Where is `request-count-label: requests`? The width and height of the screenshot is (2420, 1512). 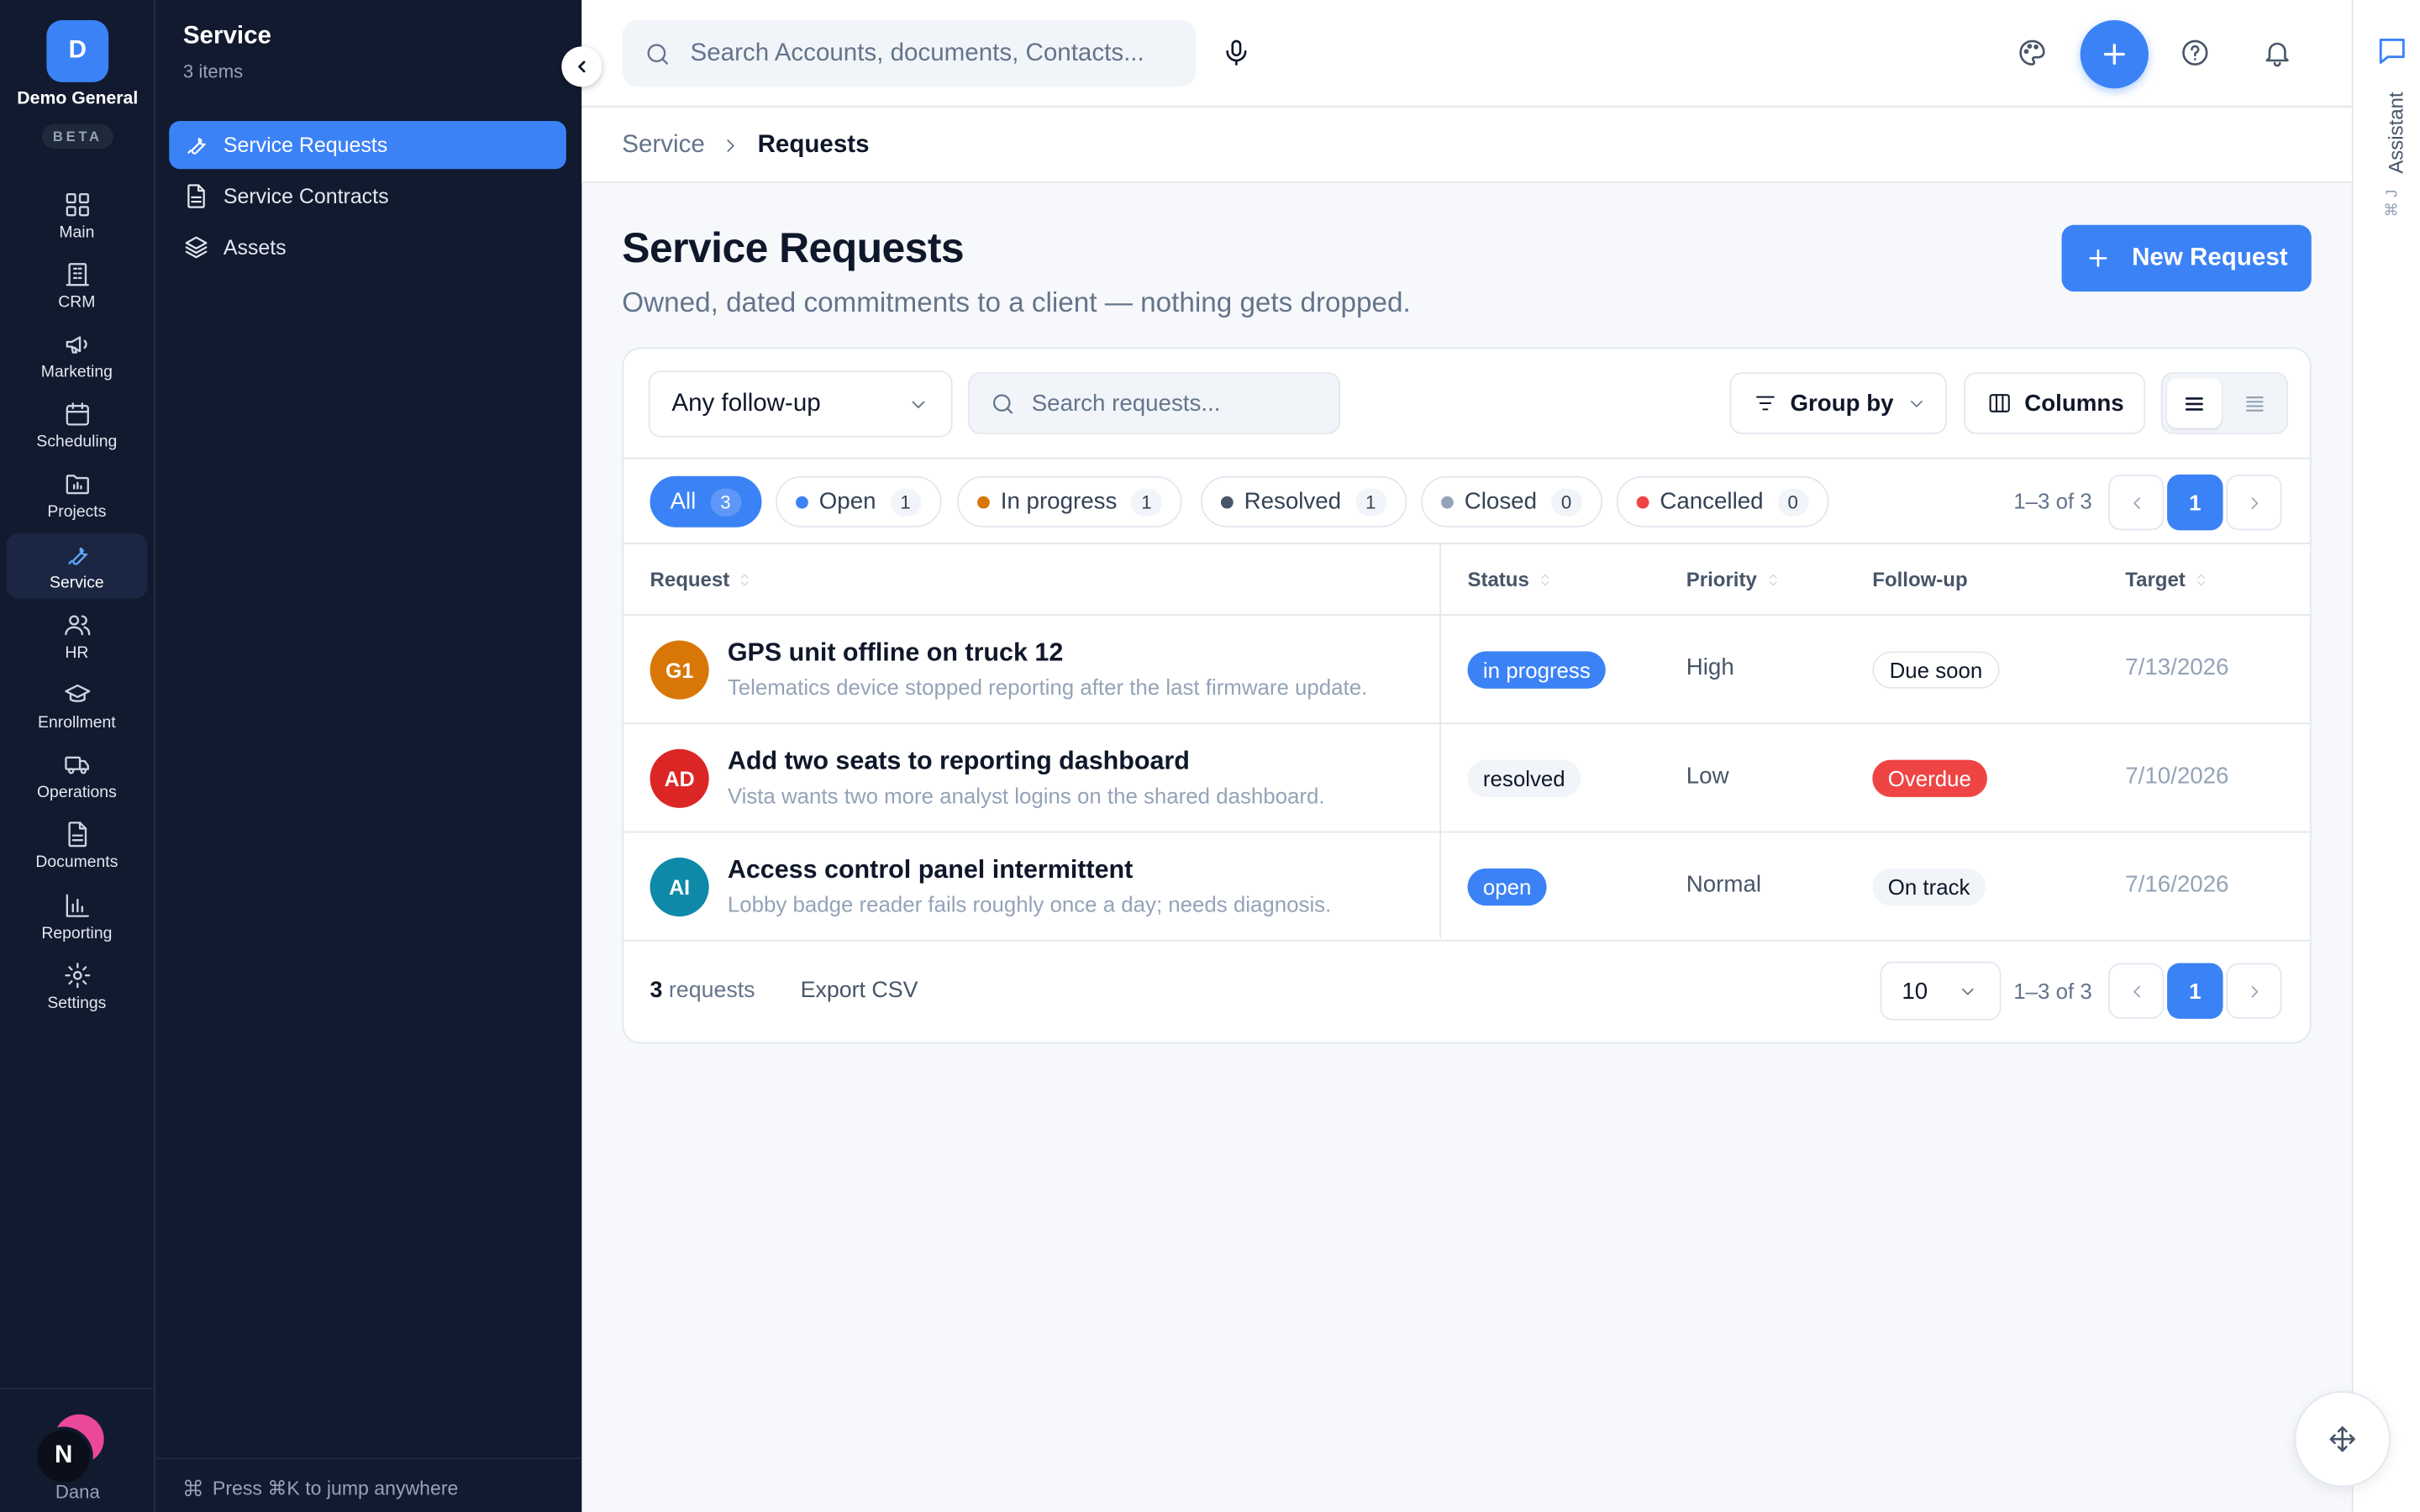
request-count-label: requests is located at coordinates (711, 991).